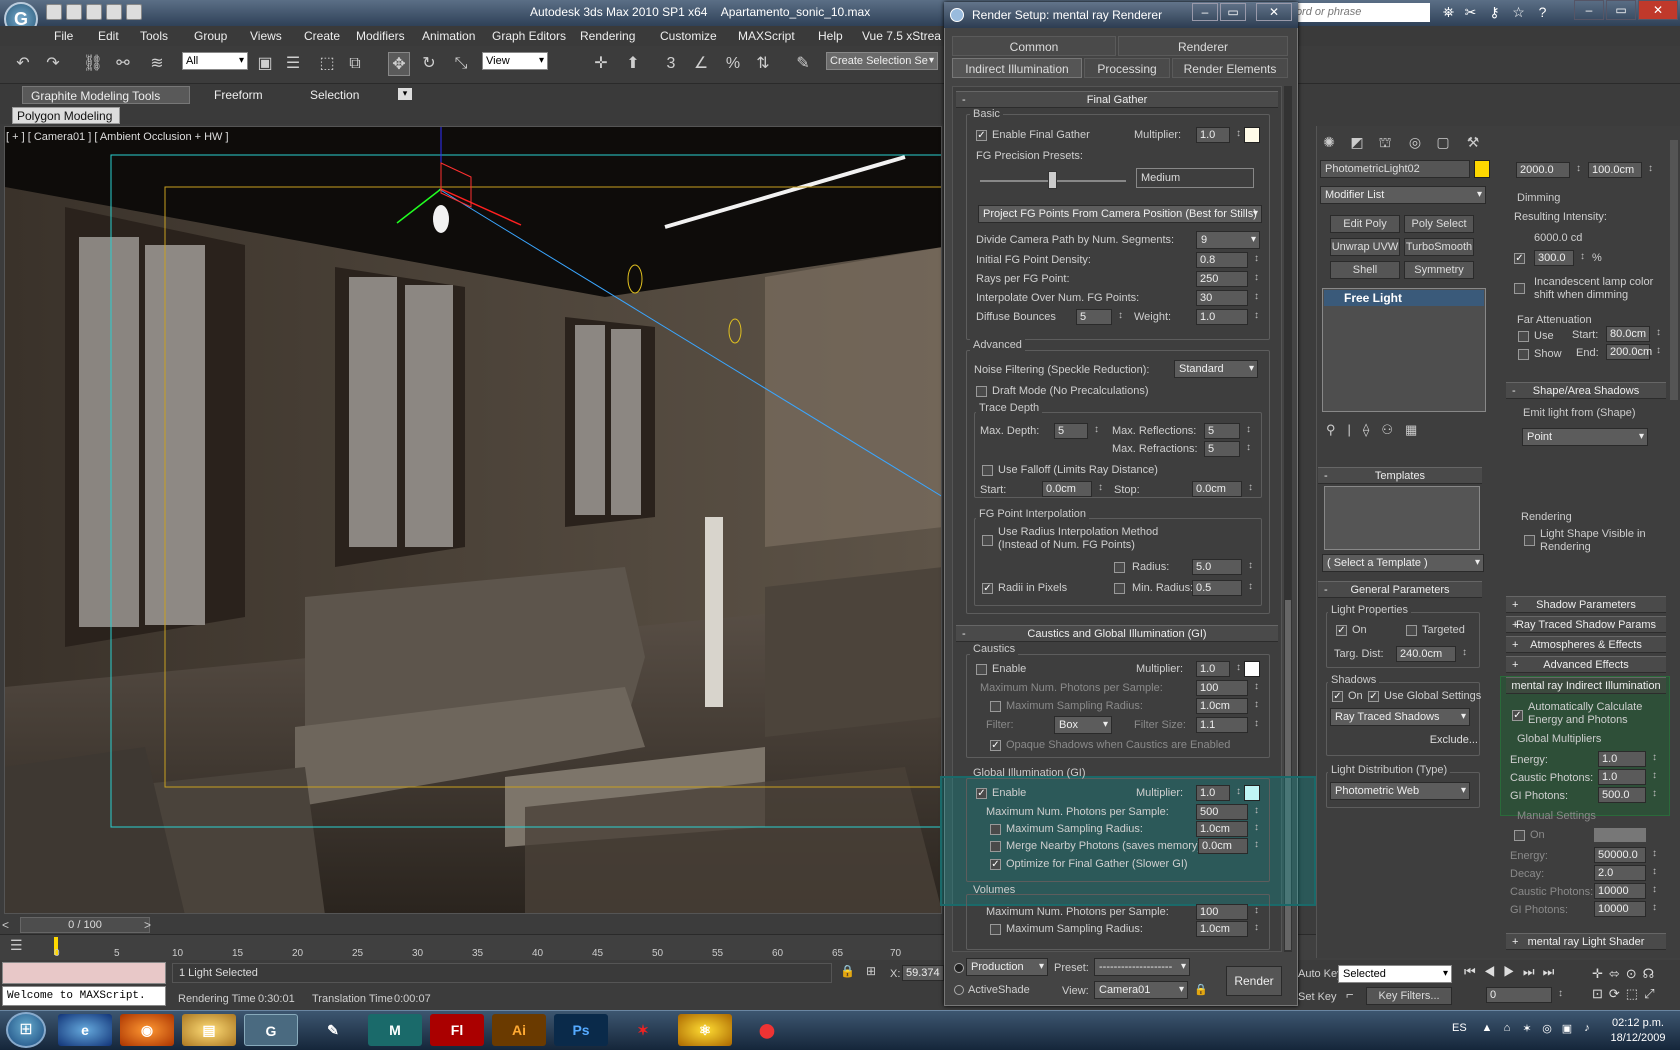 The image size is (1680, 1050). I want to click on light-distribution-dropdown: Photometric Web, so click(1400, 791).